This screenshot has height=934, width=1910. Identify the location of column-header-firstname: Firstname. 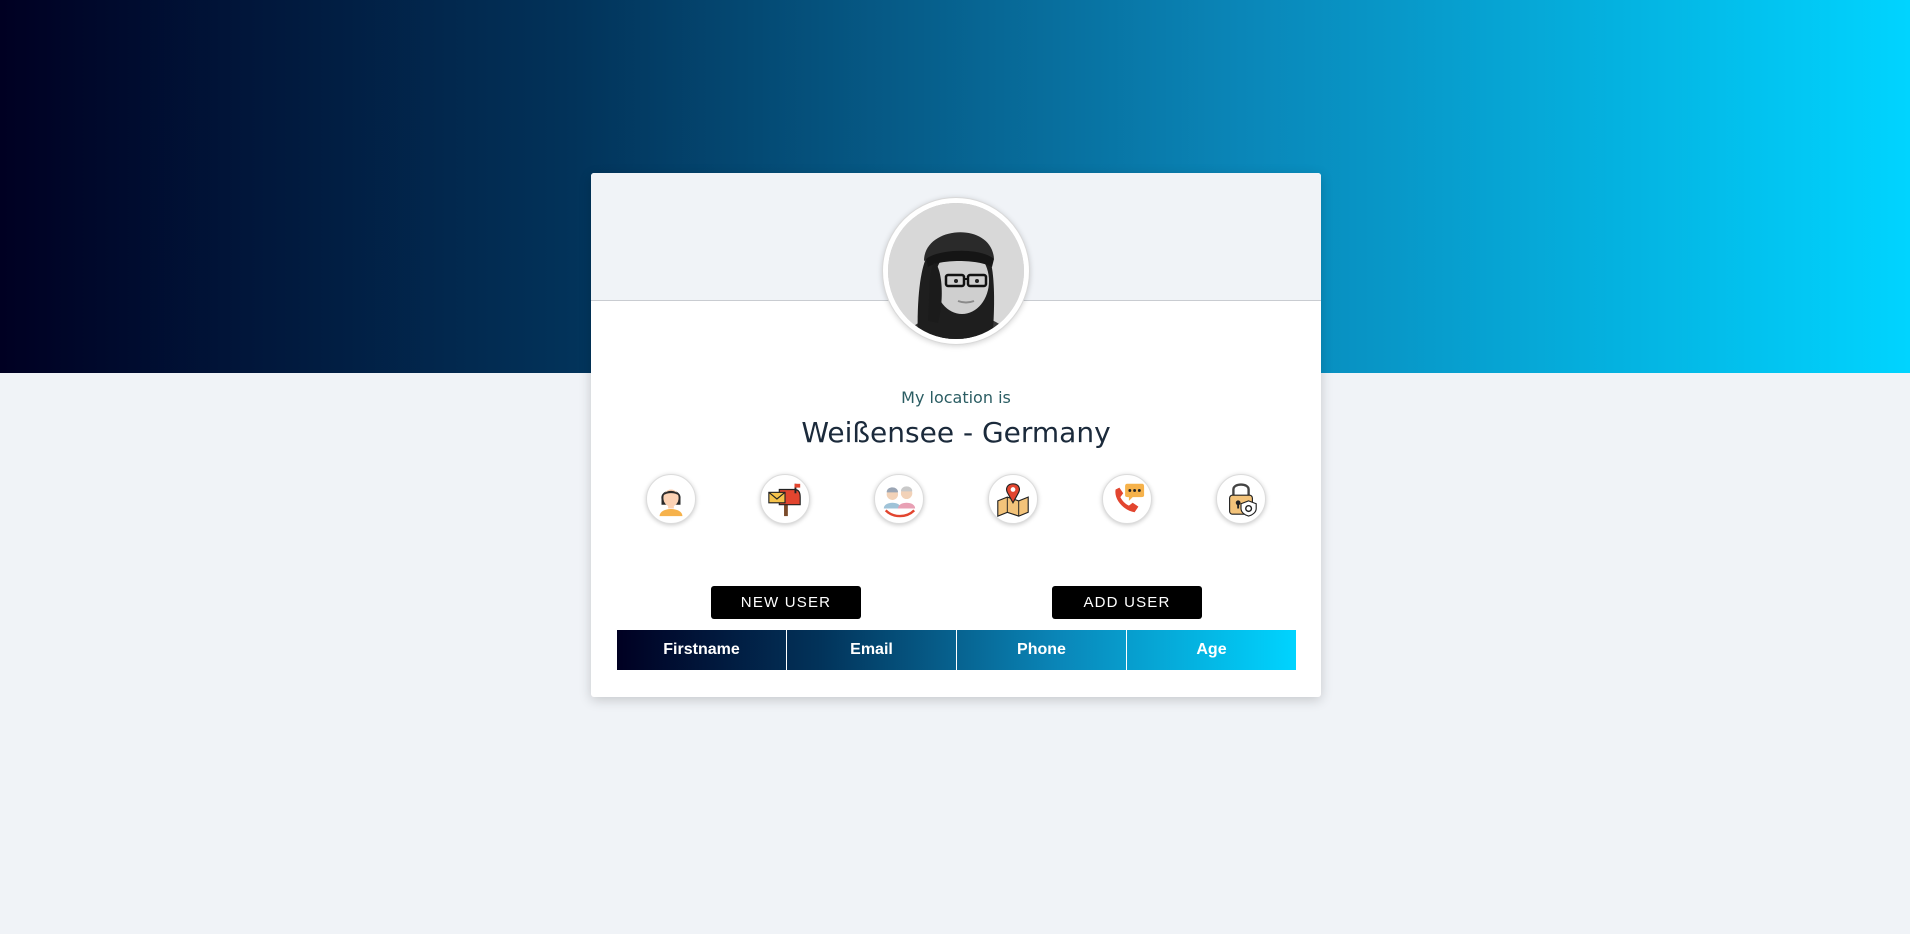
(702, 650).